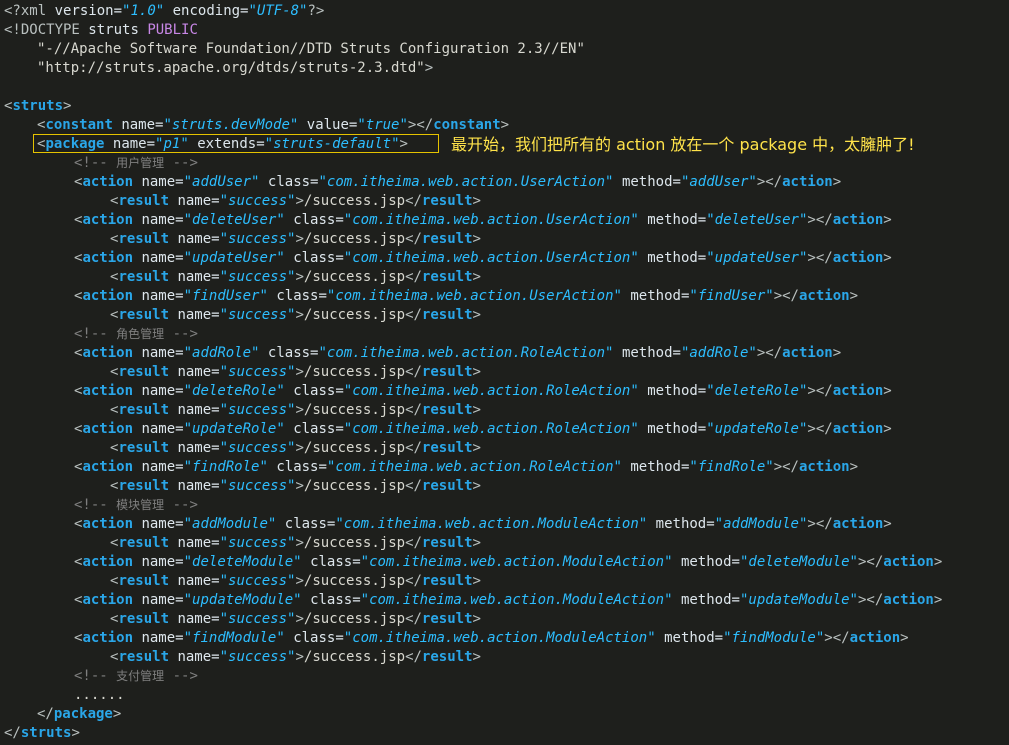 The height and width of the screenshot is (745, 1009). I want to click on struts-open-line: <struts>, so click(38, 106).